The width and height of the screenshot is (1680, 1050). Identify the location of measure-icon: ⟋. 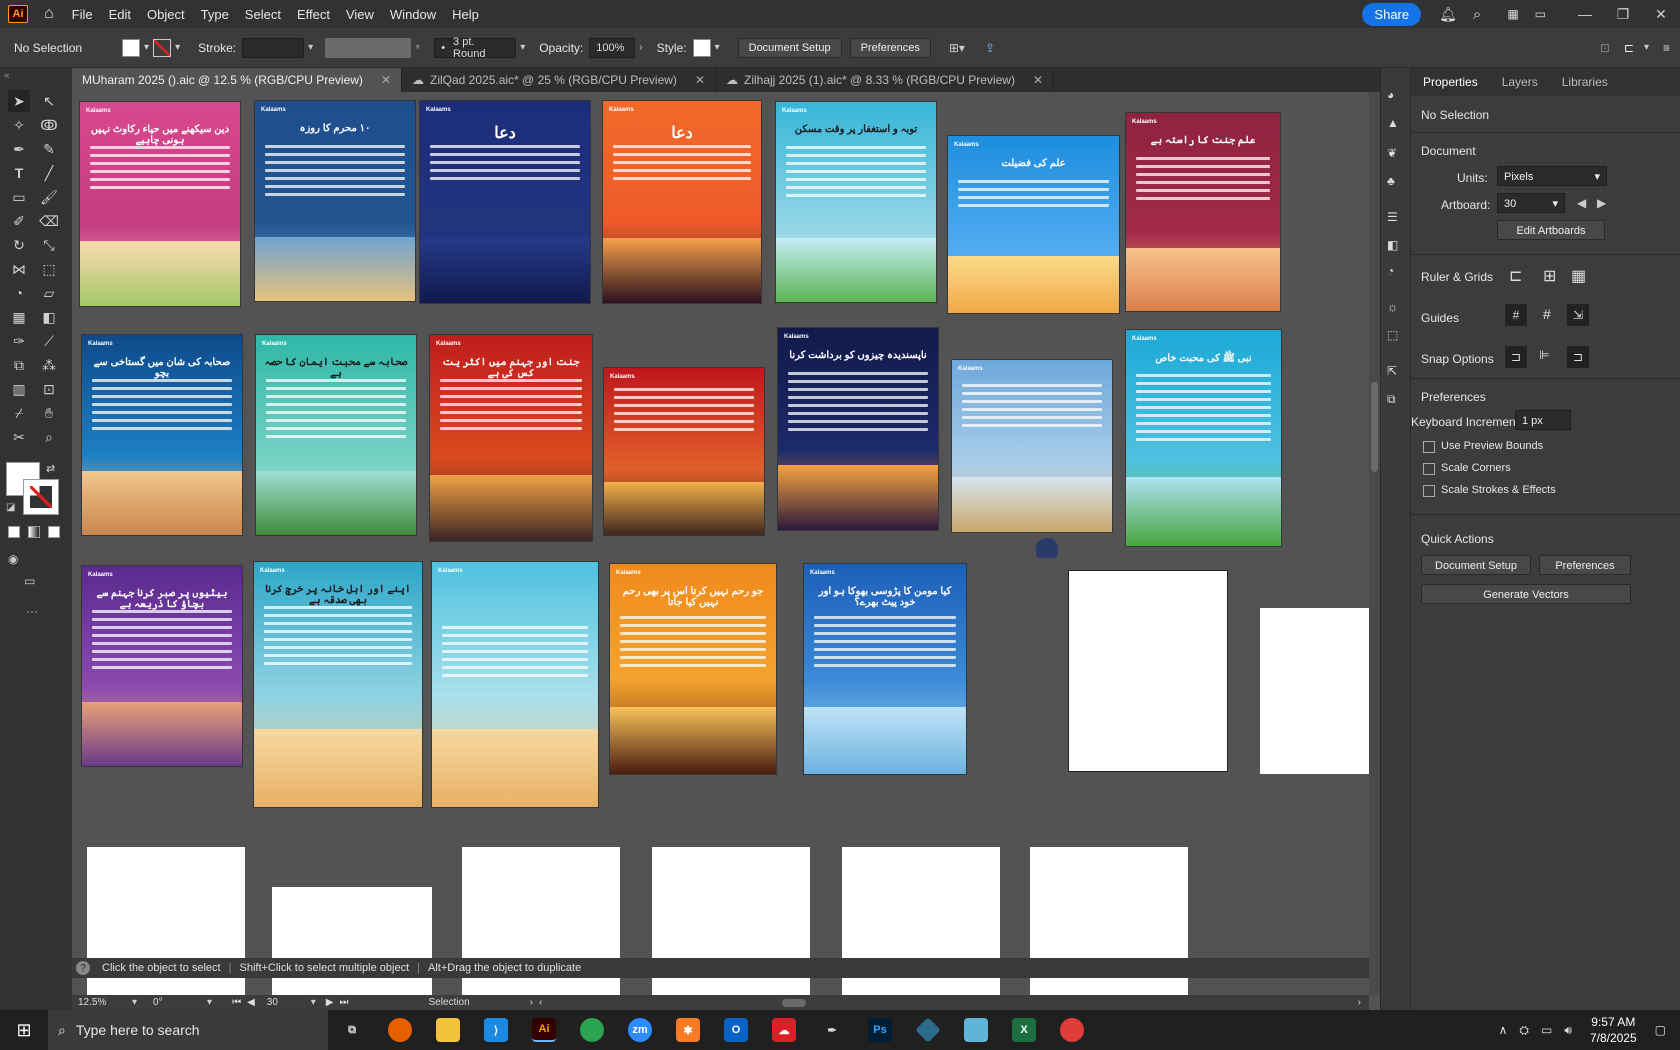
(49, 341).